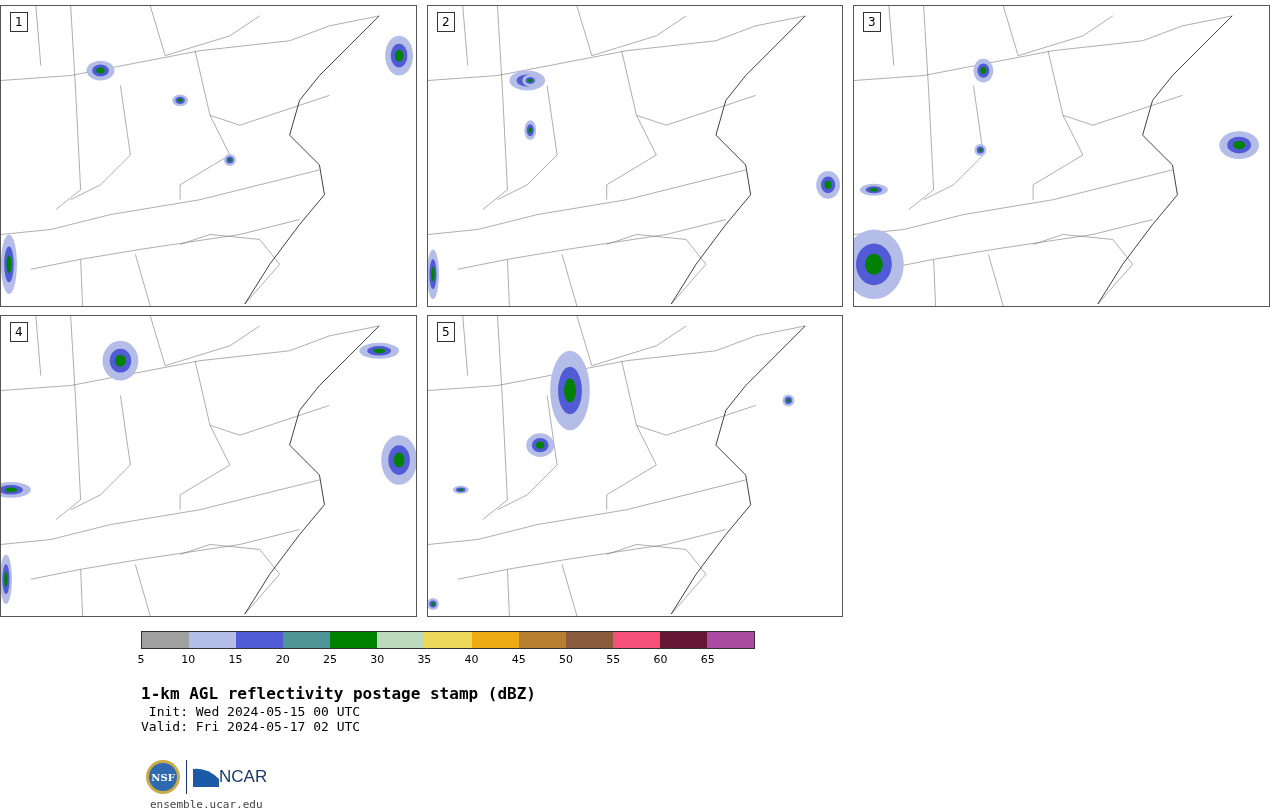 The image size is (1280, 809). Describe the element at coordinates (471, 659) in the screenshot. I see `scale-tick-label: 40` at that location.